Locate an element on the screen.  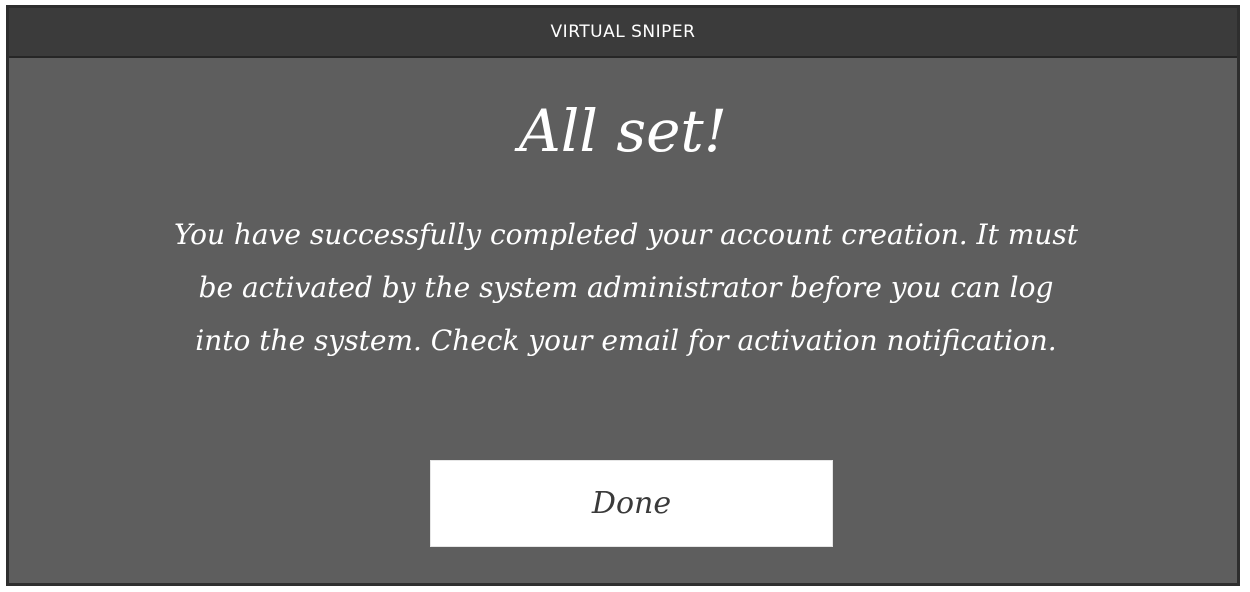
done-button: Done is located at coordinates (631, 503).